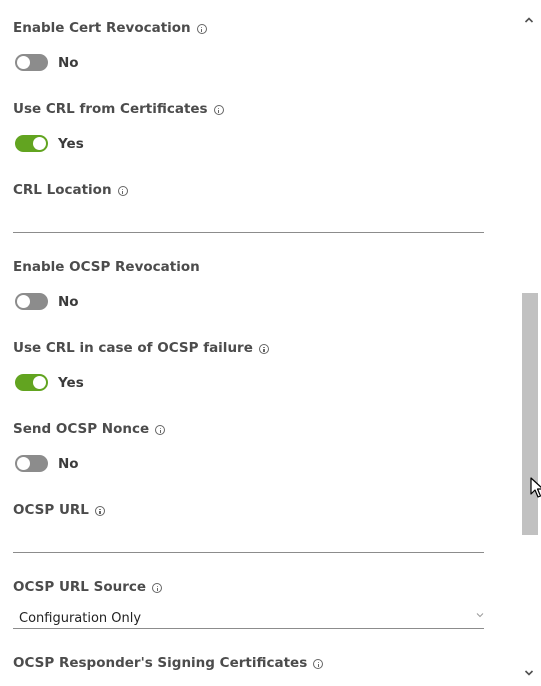 The image size is (541, 686). I want to click on scroll-up-arrow-icon, so click(529, 20).